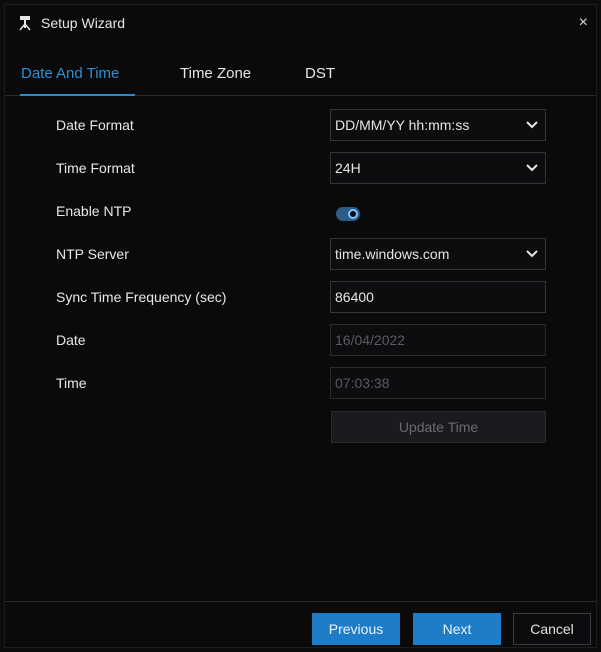  I want to click on ntp-server-label: NTP Server, so click(92, 254).